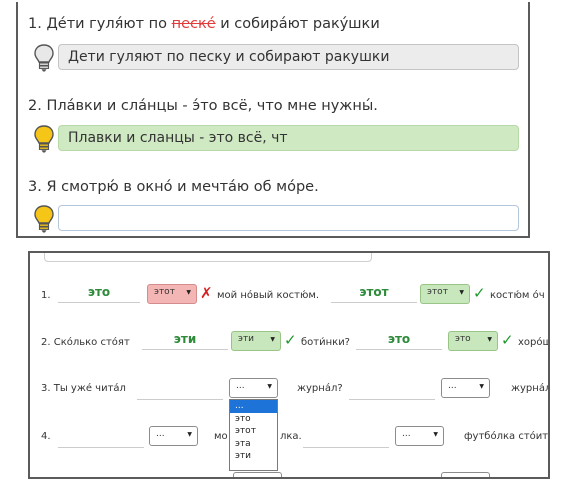  What do you see at coordinates (346, 439) in the screenshot?
I see `blank-4b` at bounding box center [346, 439].